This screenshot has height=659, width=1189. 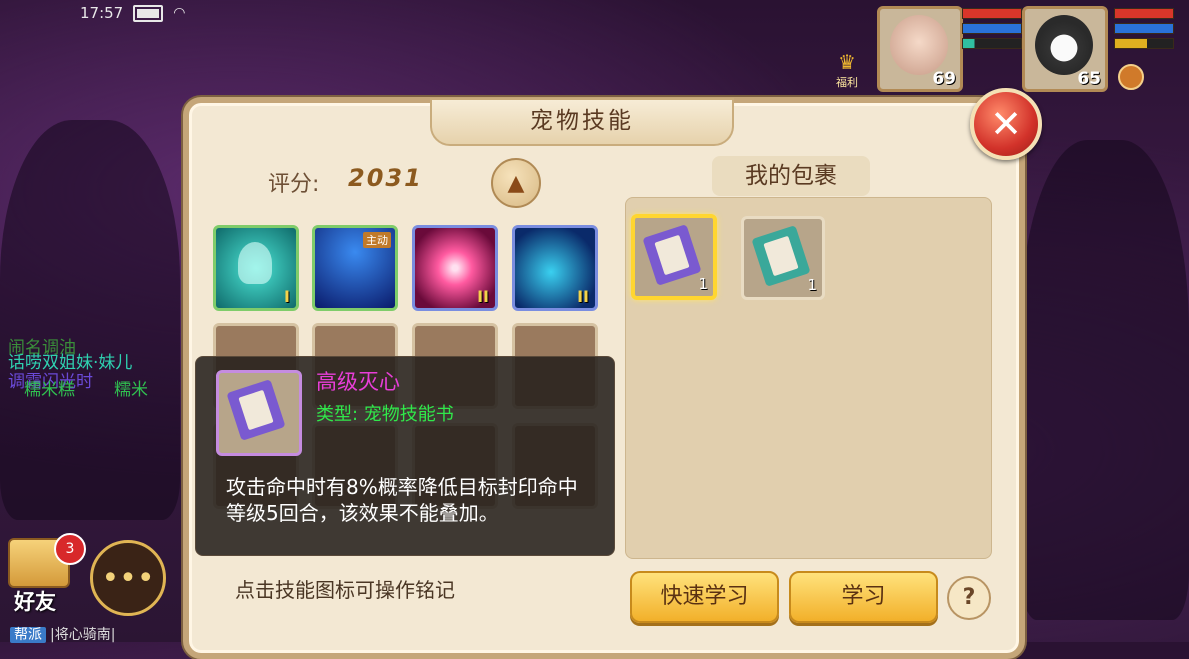 I want to click on score-label: 评分:, so click(x=294, y=184).